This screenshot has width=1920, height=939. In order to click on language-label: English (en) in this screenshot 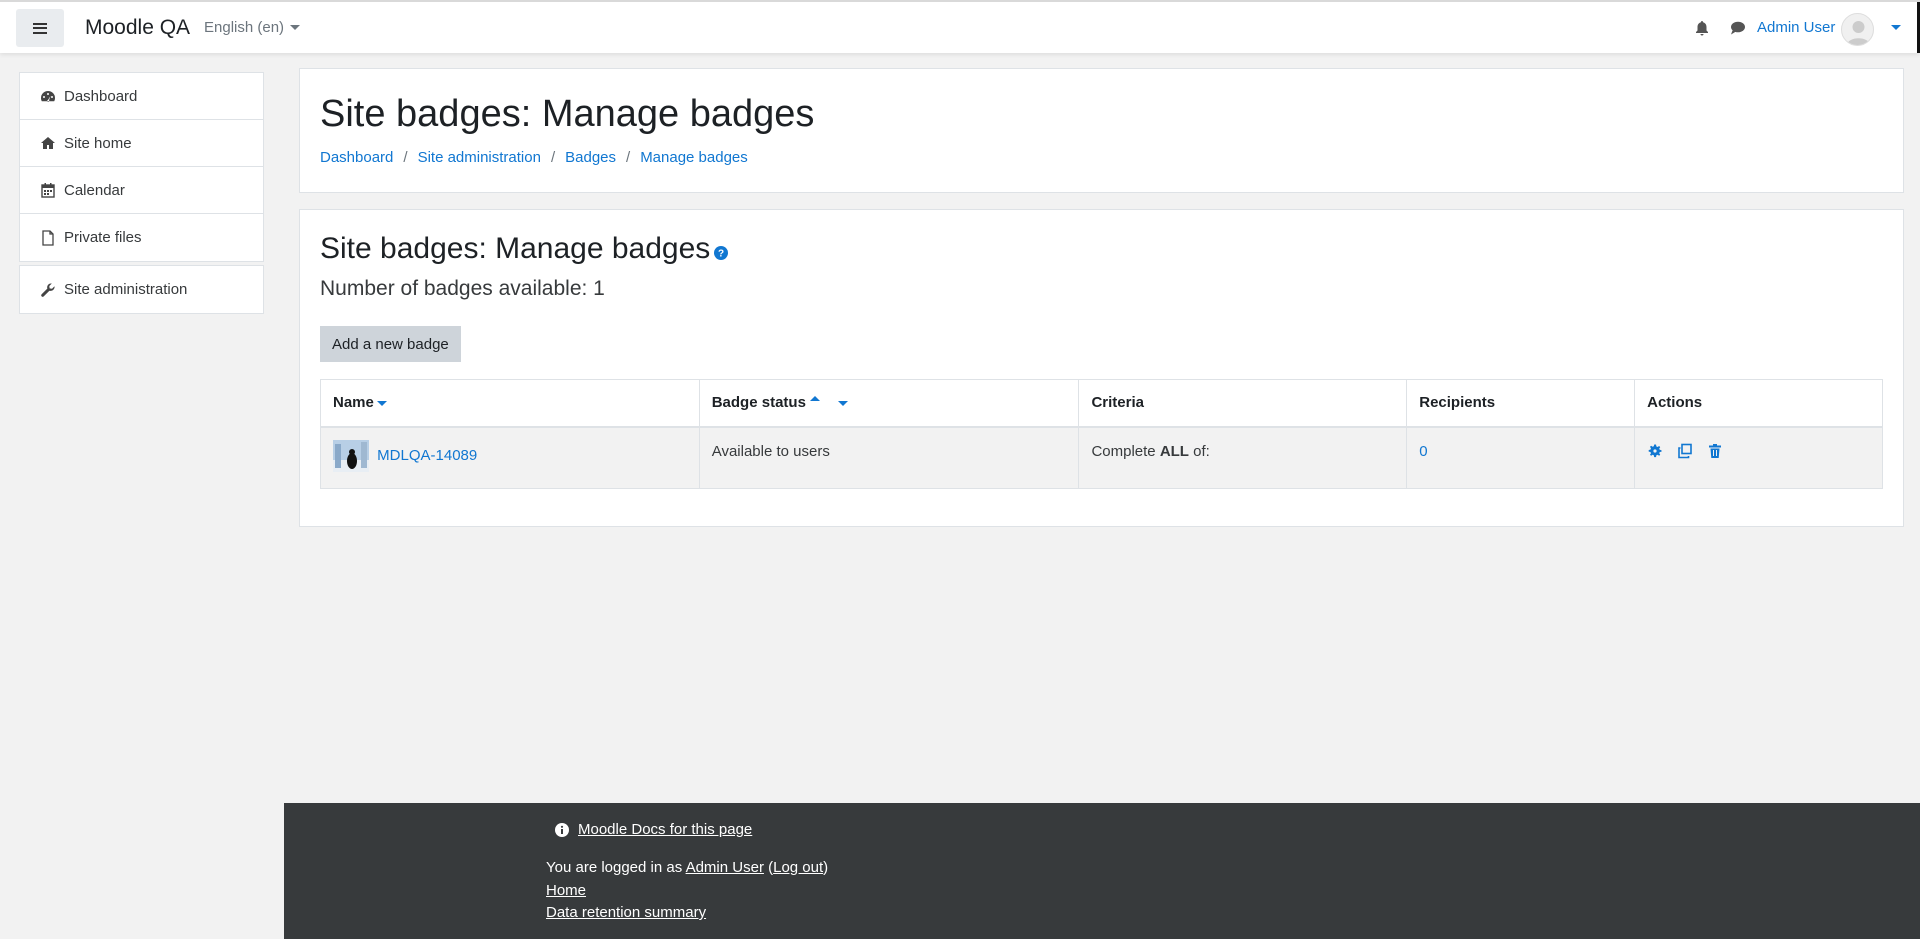, I will do `click(244, 27)`.